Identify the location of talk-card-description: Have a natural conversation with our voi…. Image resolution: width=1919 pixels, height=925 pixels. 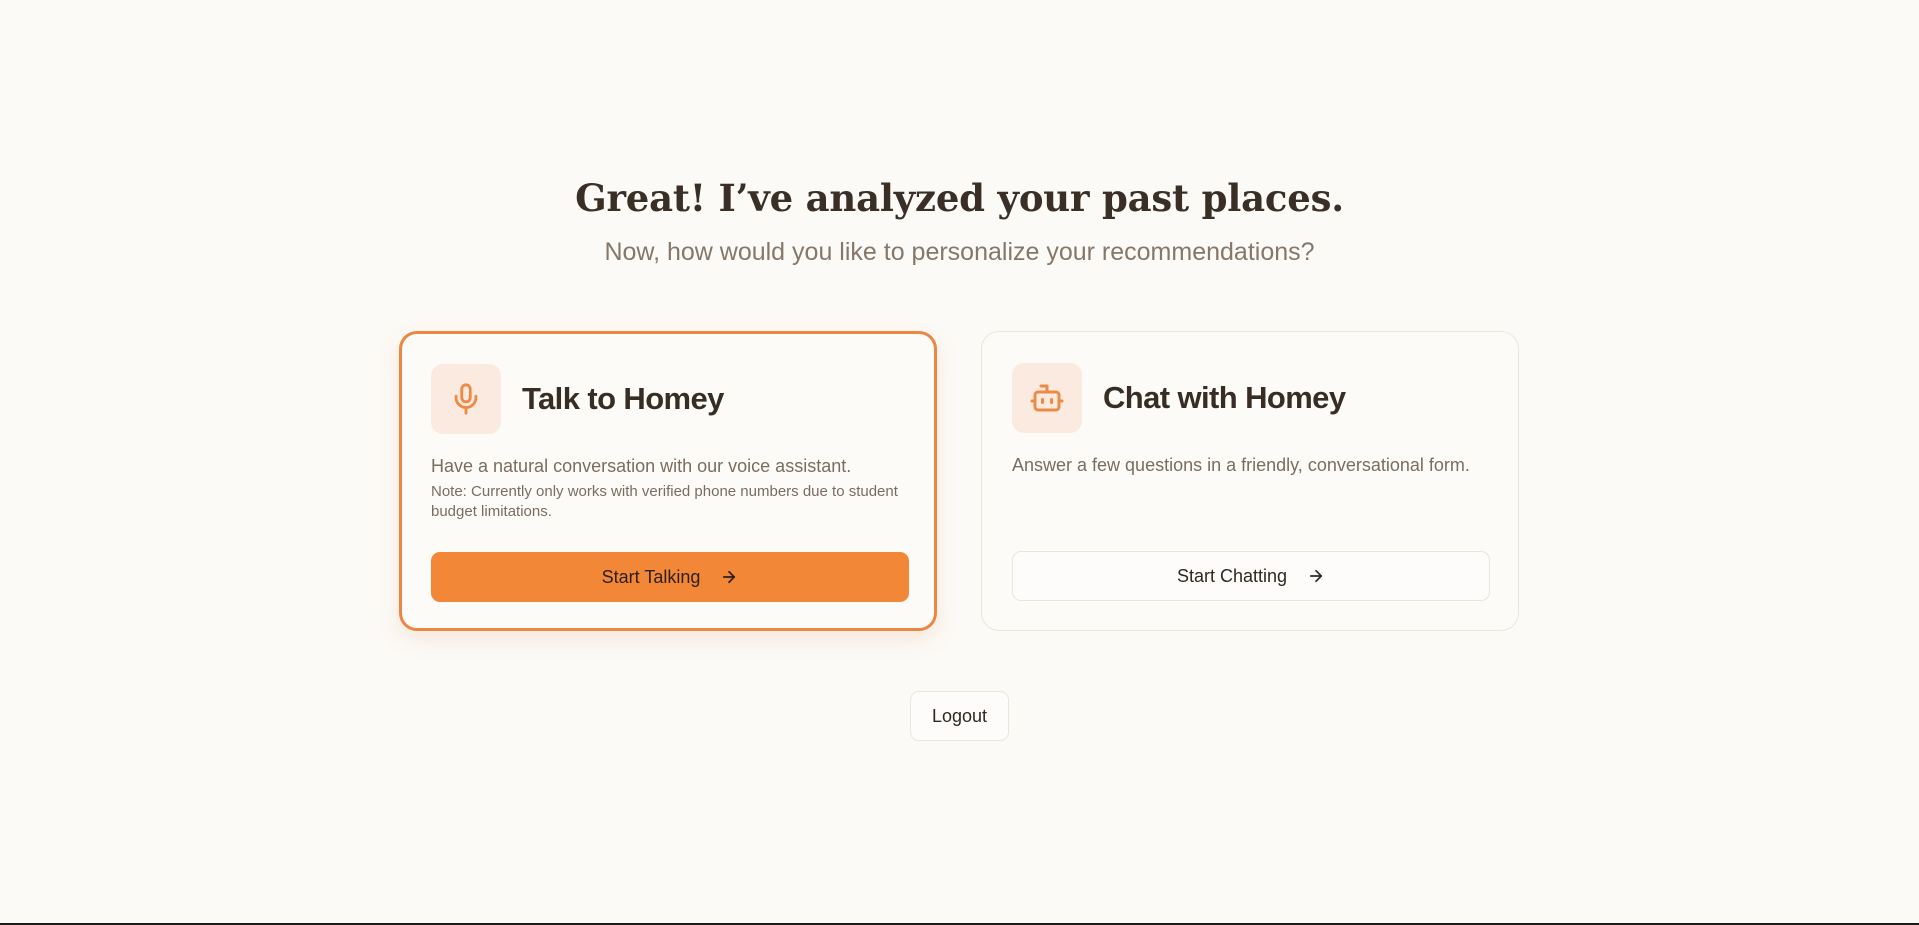
(641, 466).